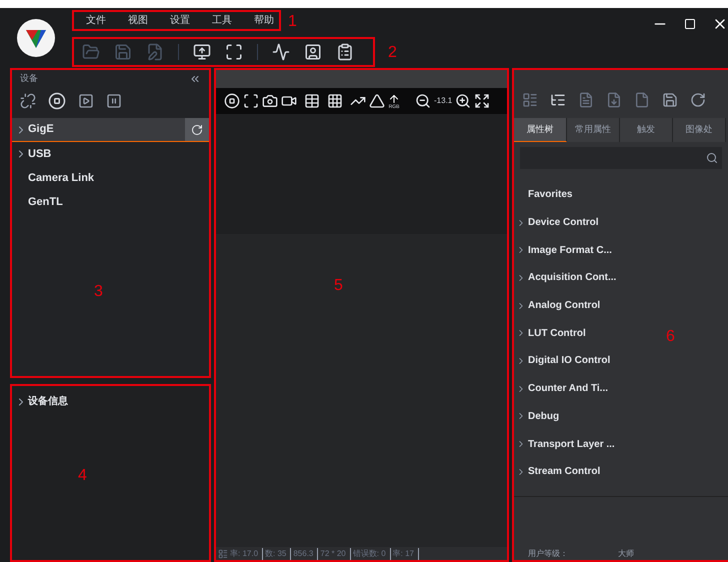  I want to click on device-tree-item: USB, so click(110, 154).